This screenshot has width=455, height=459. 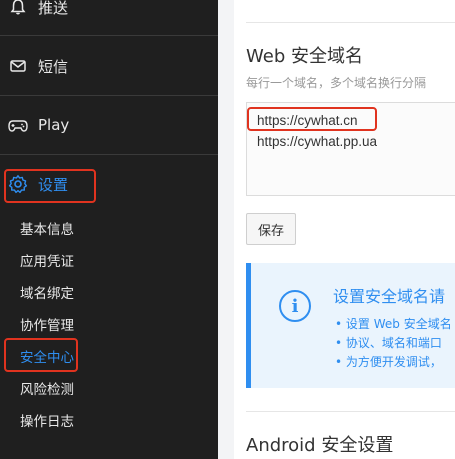 What do you see at coordinates (18, 8) in the screenshot?
I see `bell-icon` at bounding box center [18, 8].